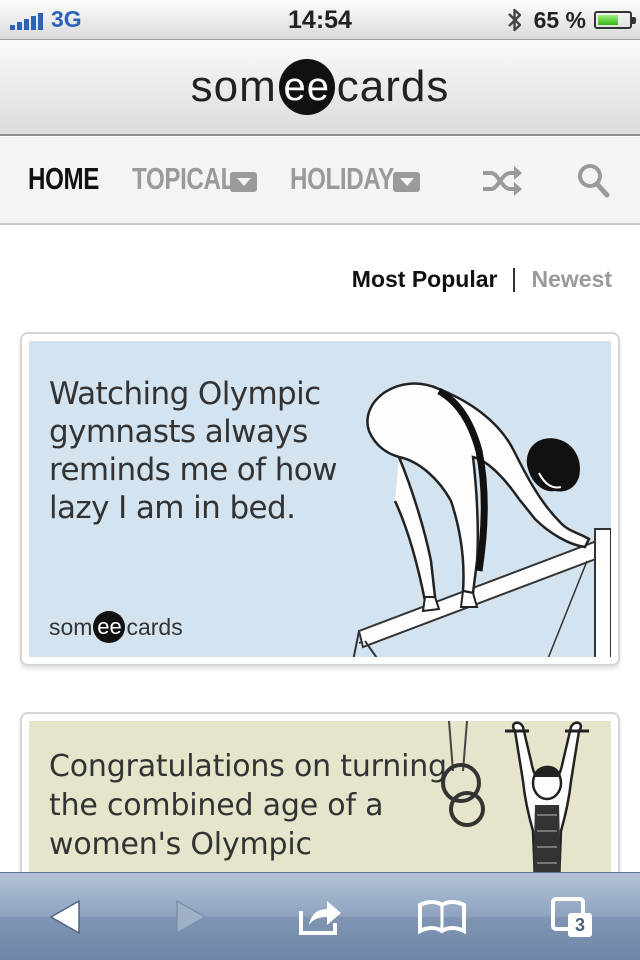  I want to click on share-button, so click(320, 917).